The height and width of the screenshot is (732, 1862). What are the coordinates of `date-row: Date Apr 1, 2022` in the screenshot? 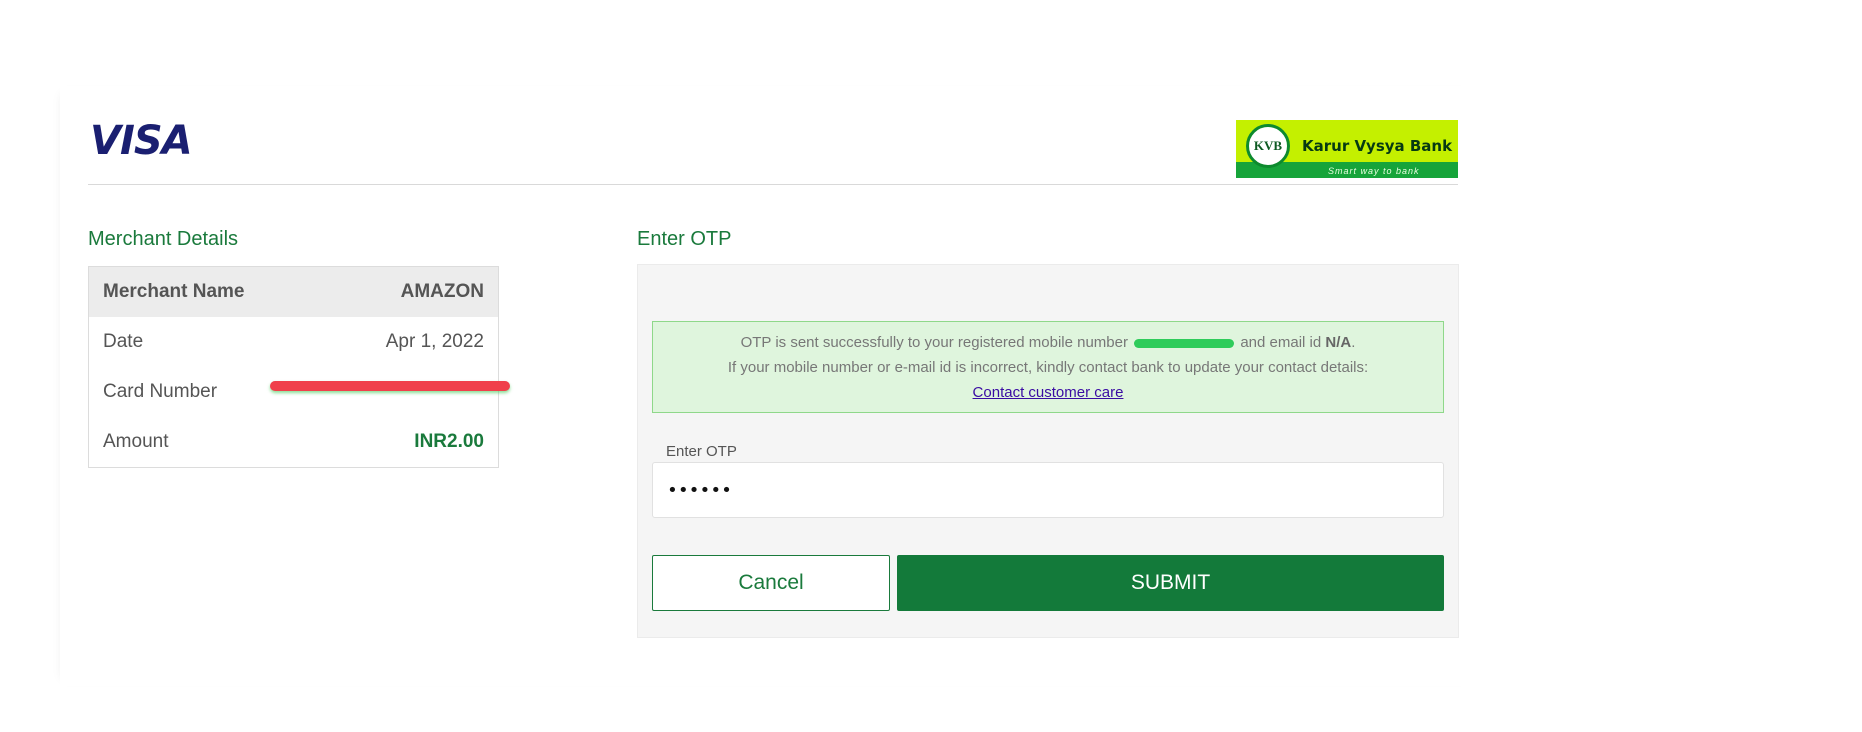 It's located at (293, 342).